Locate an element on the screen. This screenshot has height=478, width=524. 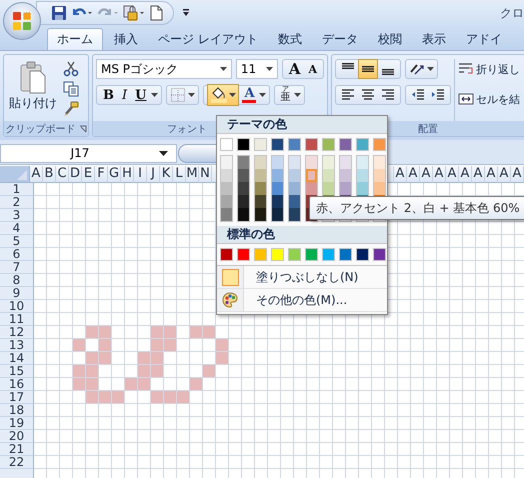
ribbon-tab: アドイ is located at coordinates (483, 39).